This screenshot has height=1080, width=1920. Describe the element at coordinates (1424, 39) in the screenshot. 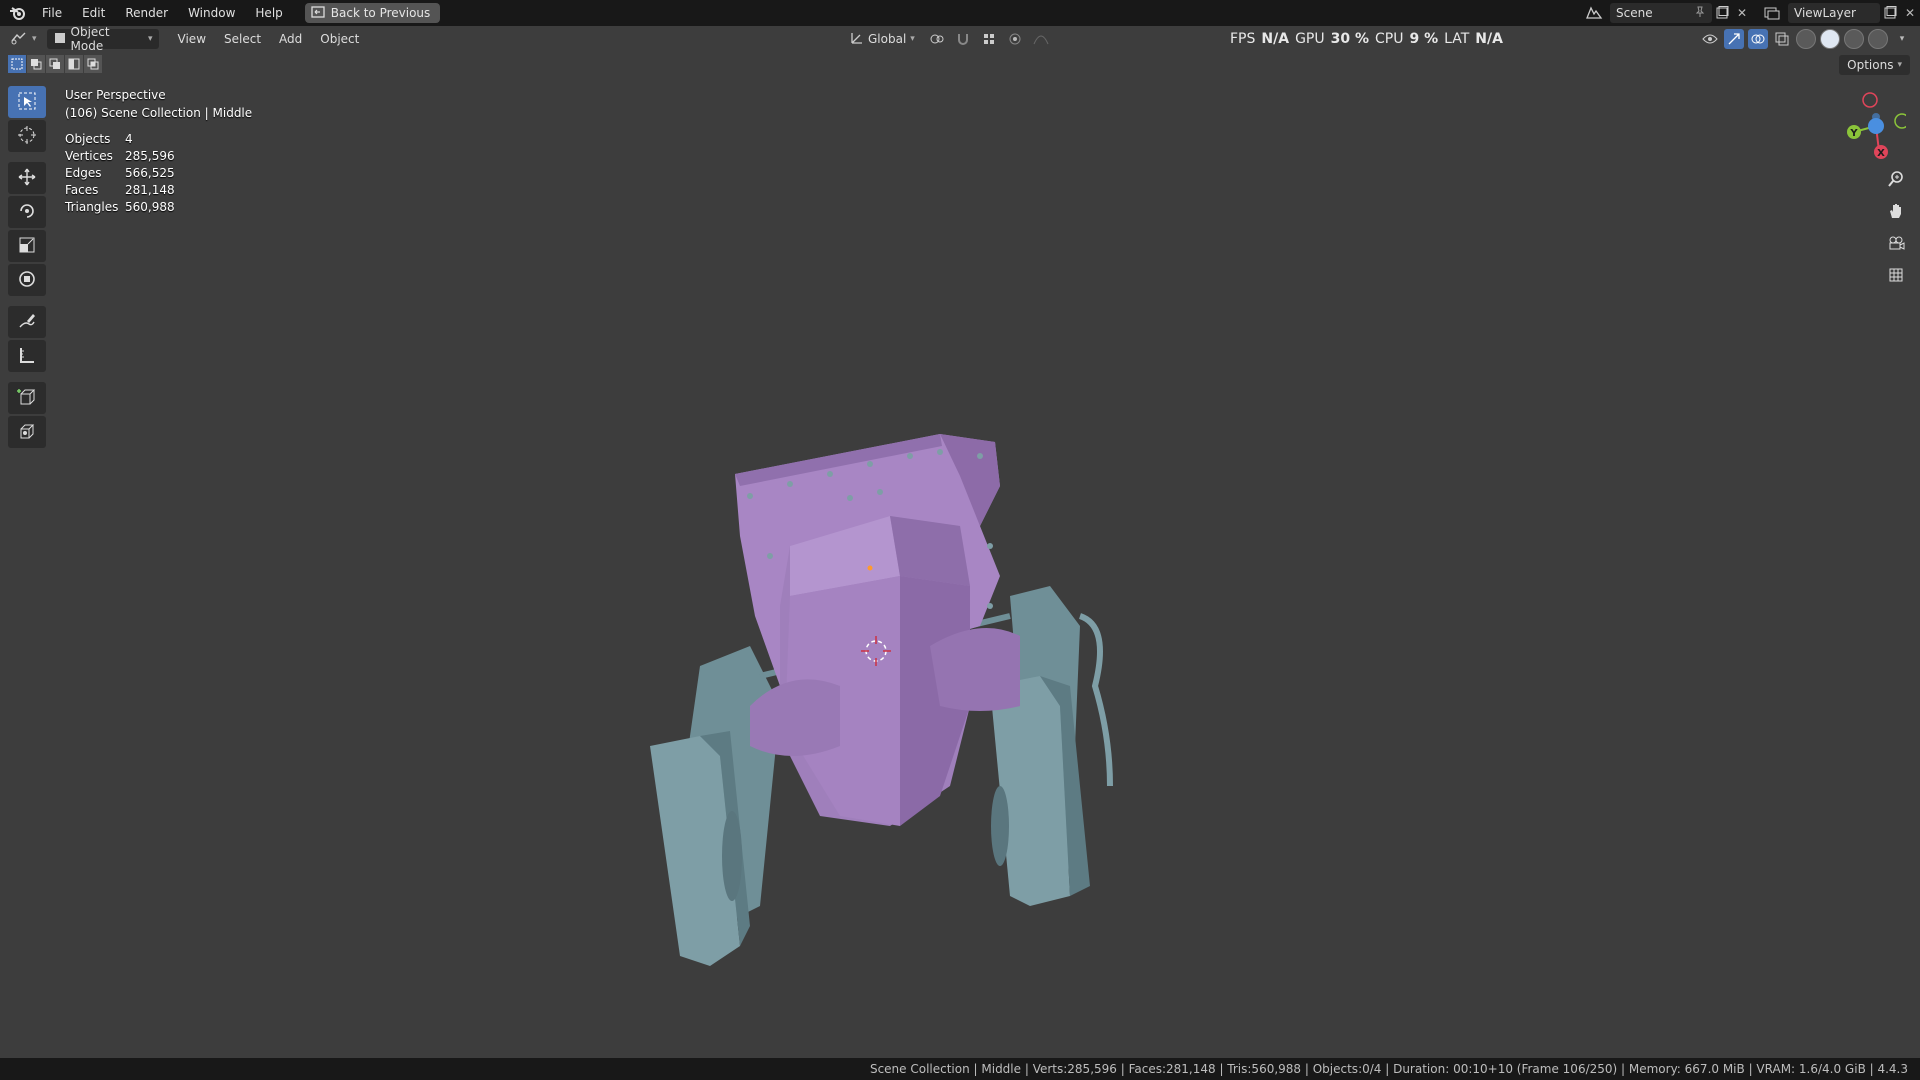

I see `cpu-value: 9 %` at that location.